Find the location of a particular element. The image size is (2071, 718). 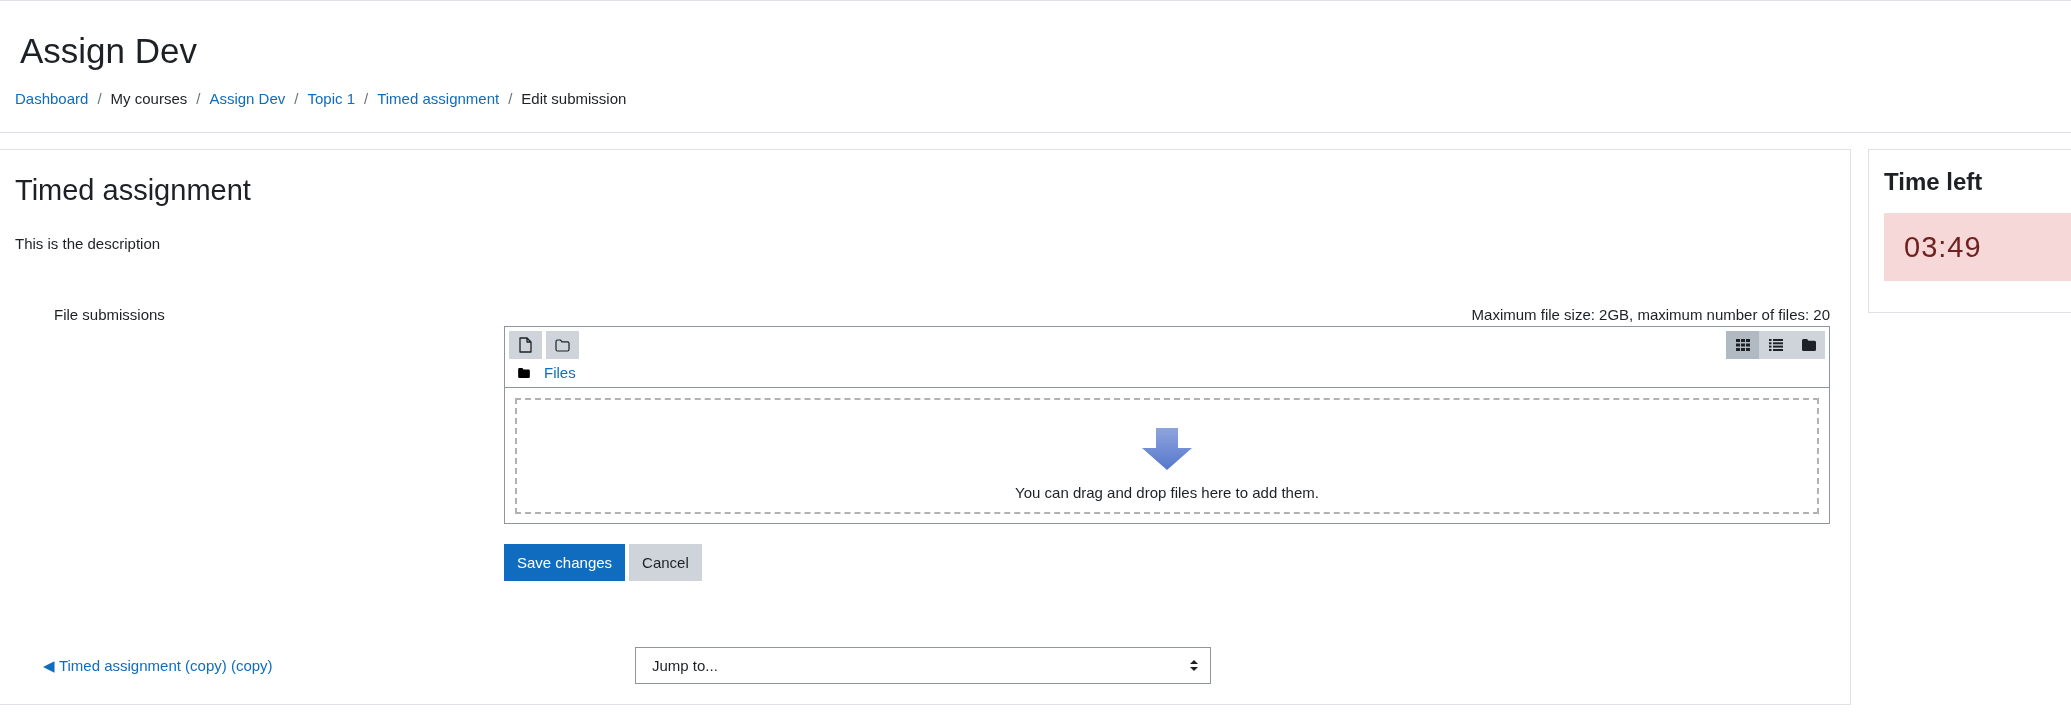

breadcrumb-link: Timed assignment is located at coordinates (438, 98).